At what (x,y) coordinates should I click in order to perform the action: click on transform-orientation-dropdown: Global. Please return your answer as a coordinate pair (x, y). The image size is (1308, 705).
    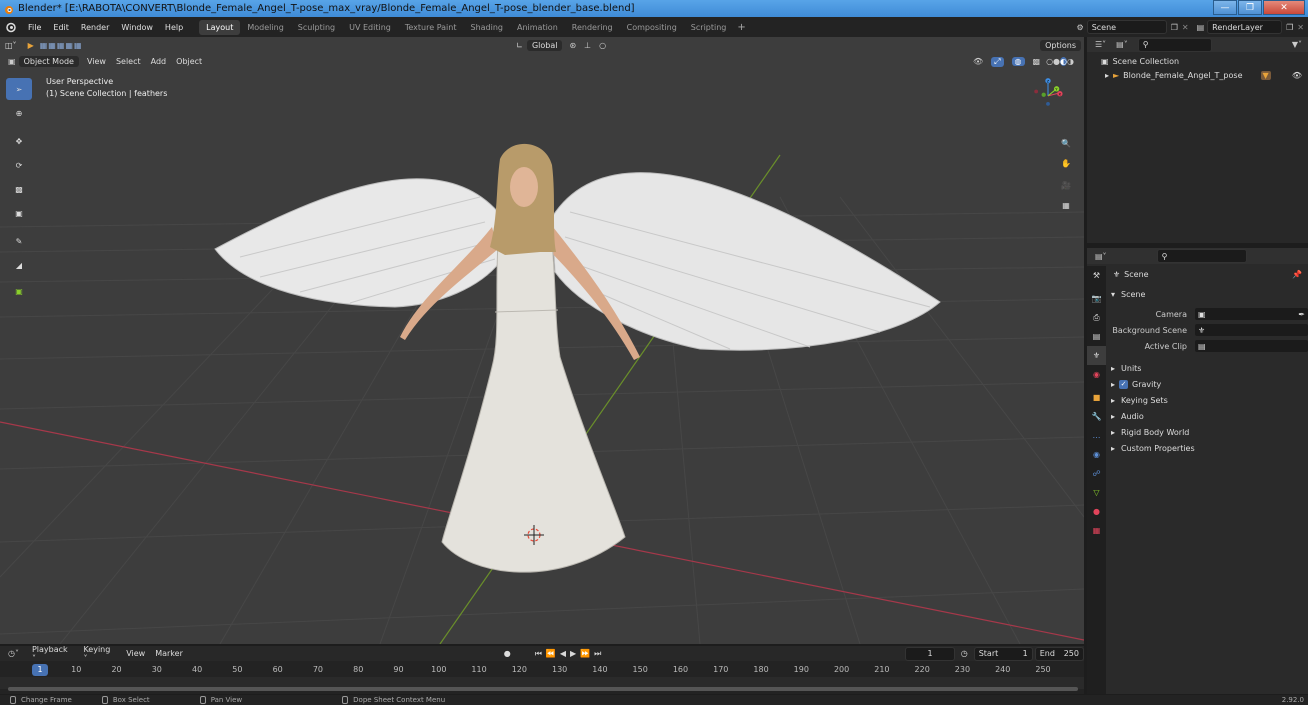
    Looking at the image, I should click on (544, 45).